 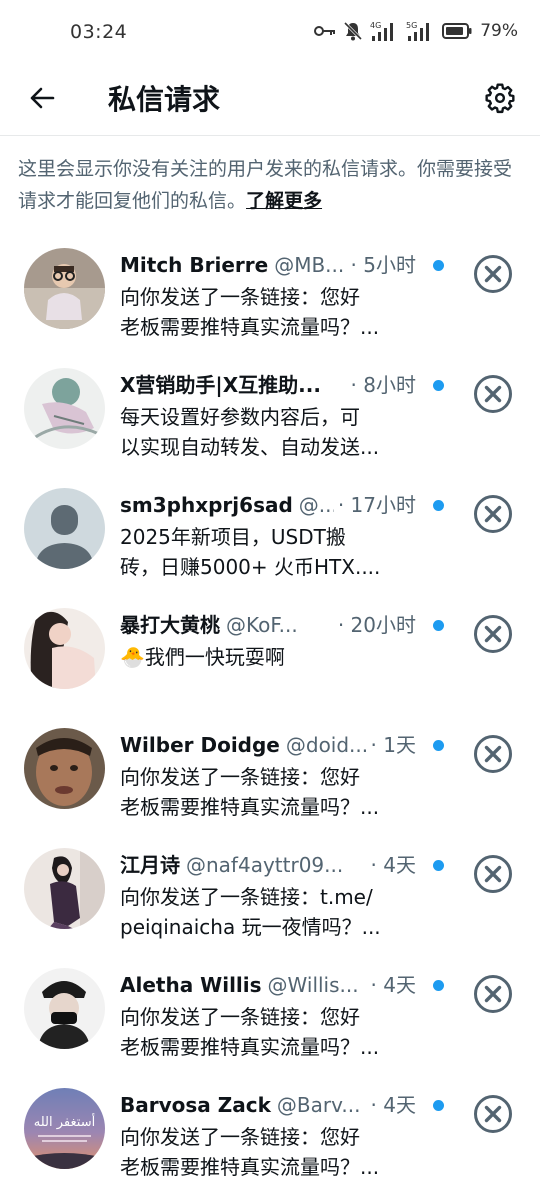 I want to click on sender-name: sm3phxprj6sad, so click(x=206, y=505).